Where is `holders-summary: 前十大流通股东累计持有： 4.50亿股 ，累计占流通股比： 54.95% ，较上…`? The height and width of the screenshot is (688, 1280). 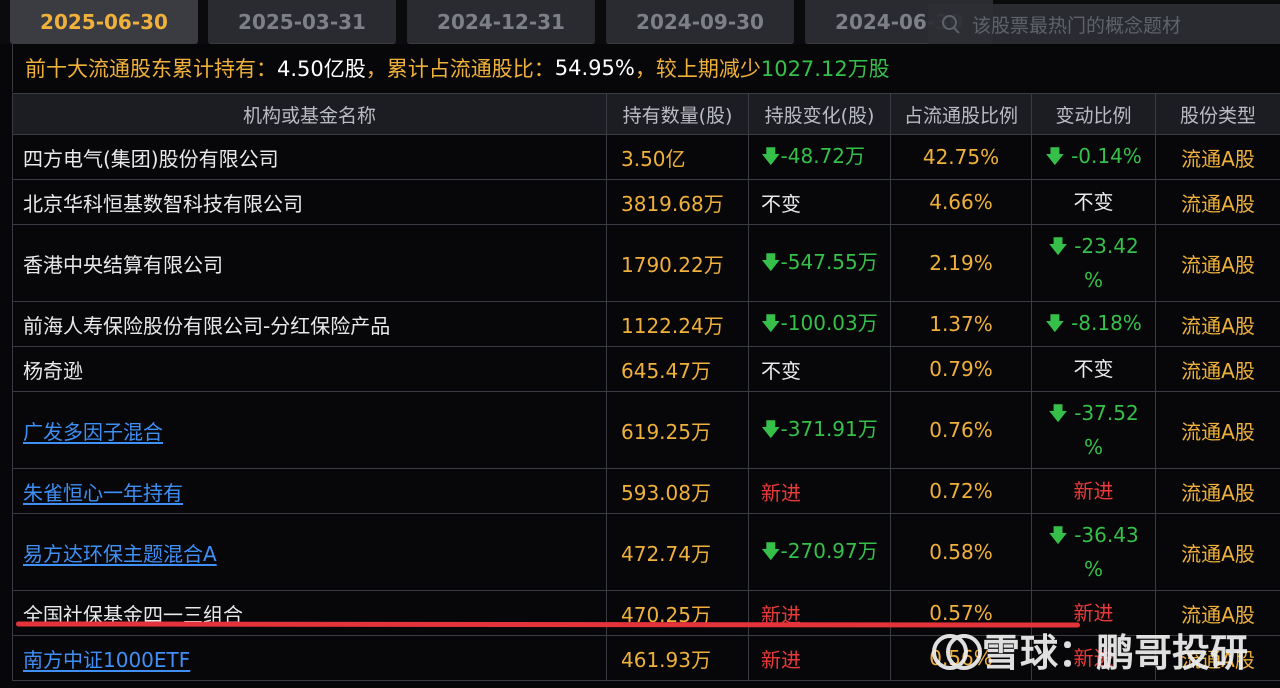
holders-summary: 前十大流通股东累计持有： 4.50亿股 ，累计占流通股比： 54.95% ，较上… is located at coordinates (646, 68).